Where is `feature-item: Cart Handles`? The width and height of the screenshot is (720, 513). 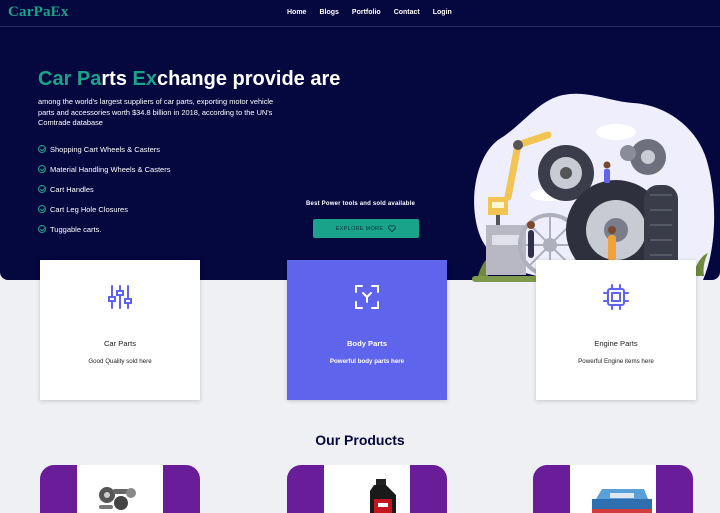
feature-item: Cart Handles is located at coordinates (104, 189).